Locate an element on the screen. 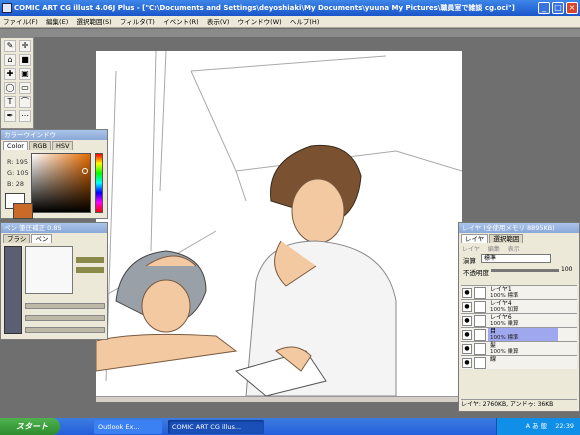 The height and width of the screenshot is (435, 580). minimize-button: _ is located at coordinates (544, 8).